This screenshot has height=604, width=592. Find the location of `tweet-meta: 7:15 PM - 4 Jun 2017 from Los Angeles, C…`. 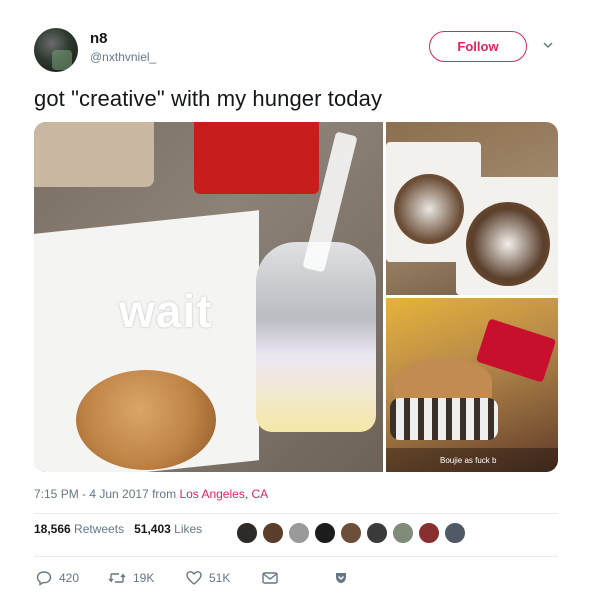

tweet-meta: 7:15 PM - 4 Jun 2017 from Los Angeles, C… is located at coordinates (151, 494).